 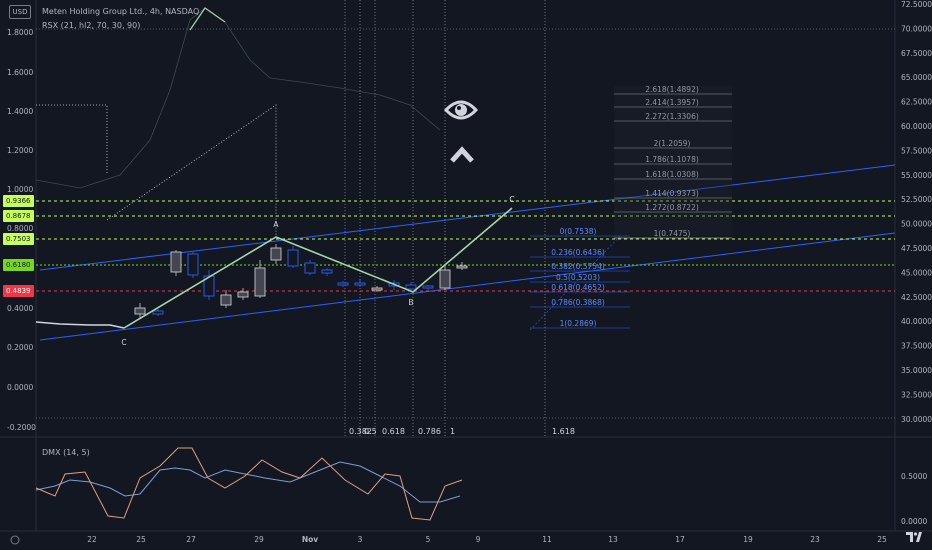 I want to click on fib-retracement-label: 0(0.7538), so click(x=578, y=231).